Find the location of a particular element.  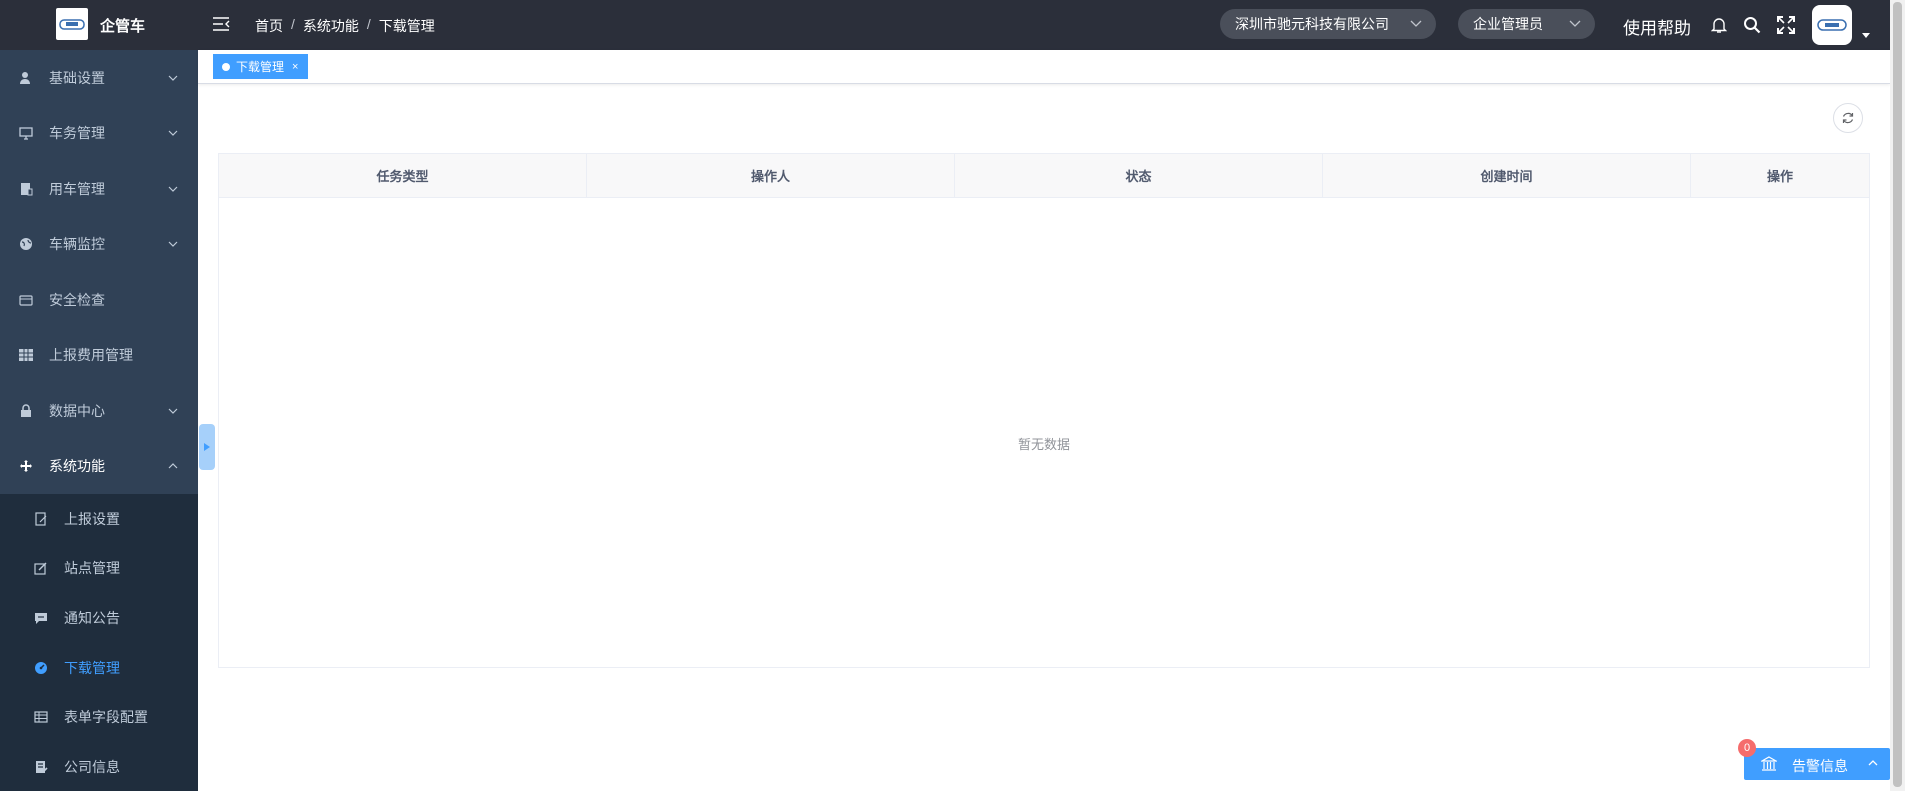

tags-view: 下载管理 × is located at coordinates (1044, 67).